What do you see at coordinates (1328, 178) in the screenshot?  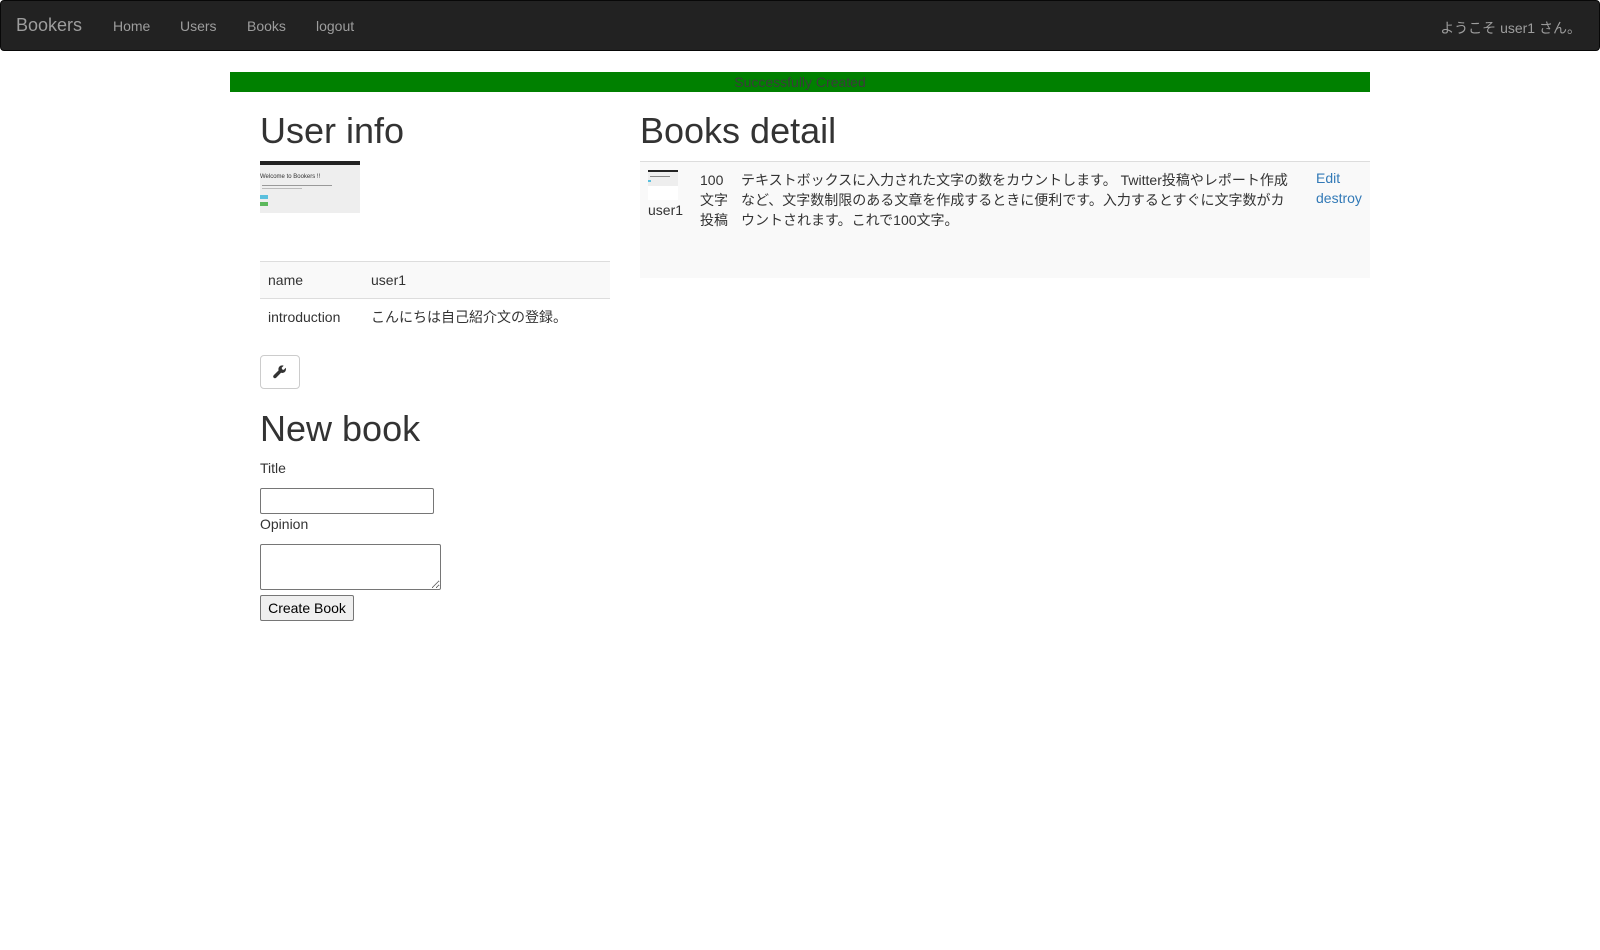 I see `edit-book-link: Edit` at bounding box center [1328, 178].